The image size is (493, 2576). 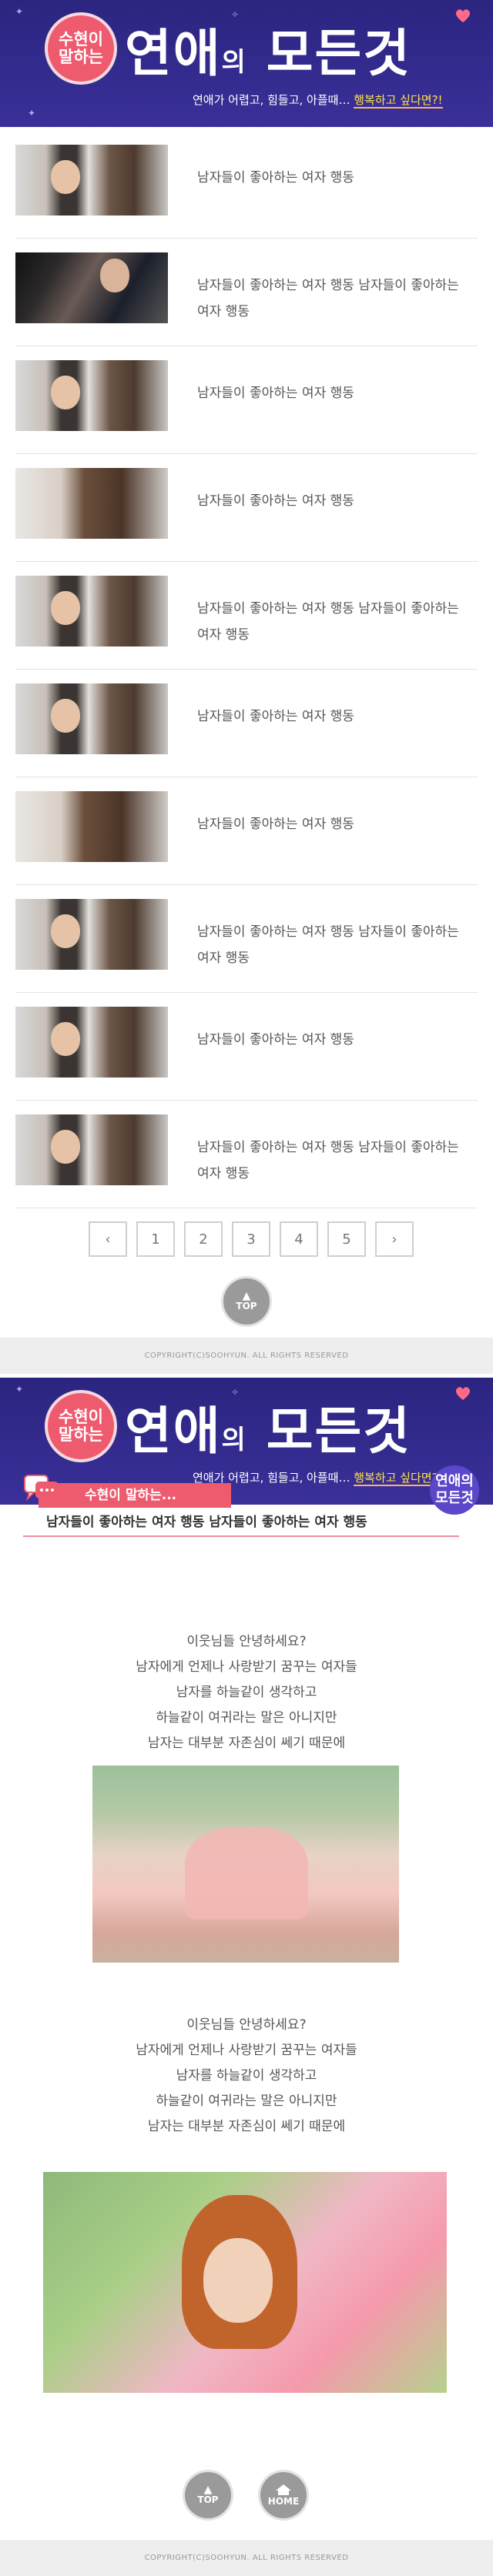 I want to click on pagination: ‹ 1 2 3 4 5 ›, so click(x=251, y=1239).